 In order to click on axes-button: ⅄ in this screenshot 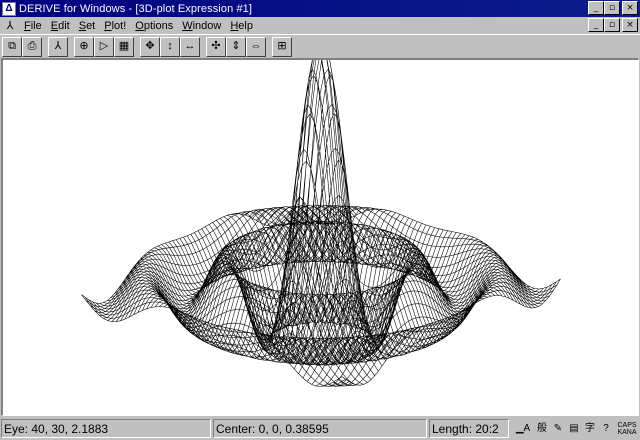, I will do `click(58, 46)`.